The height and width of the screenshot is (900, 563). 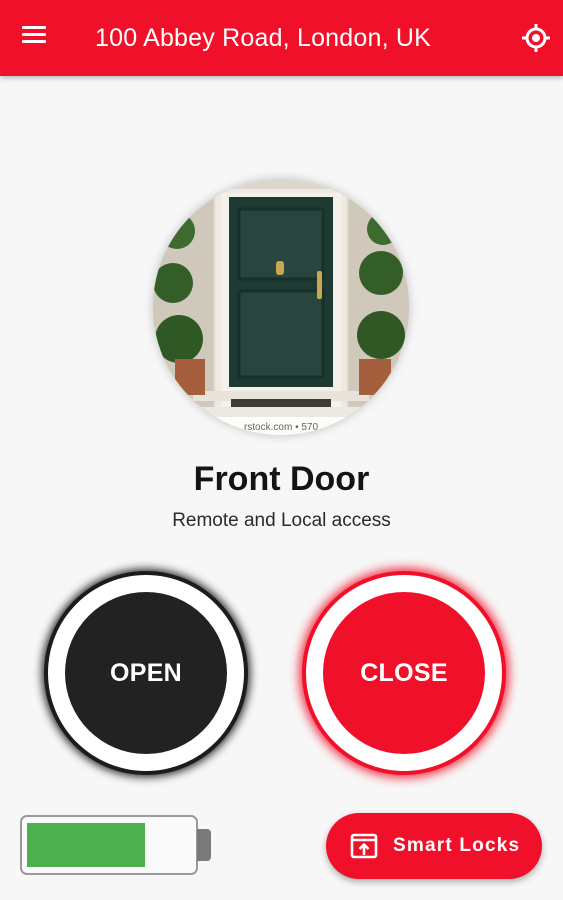 I want to click on battery-level-fill, so click(x=86, y=845).